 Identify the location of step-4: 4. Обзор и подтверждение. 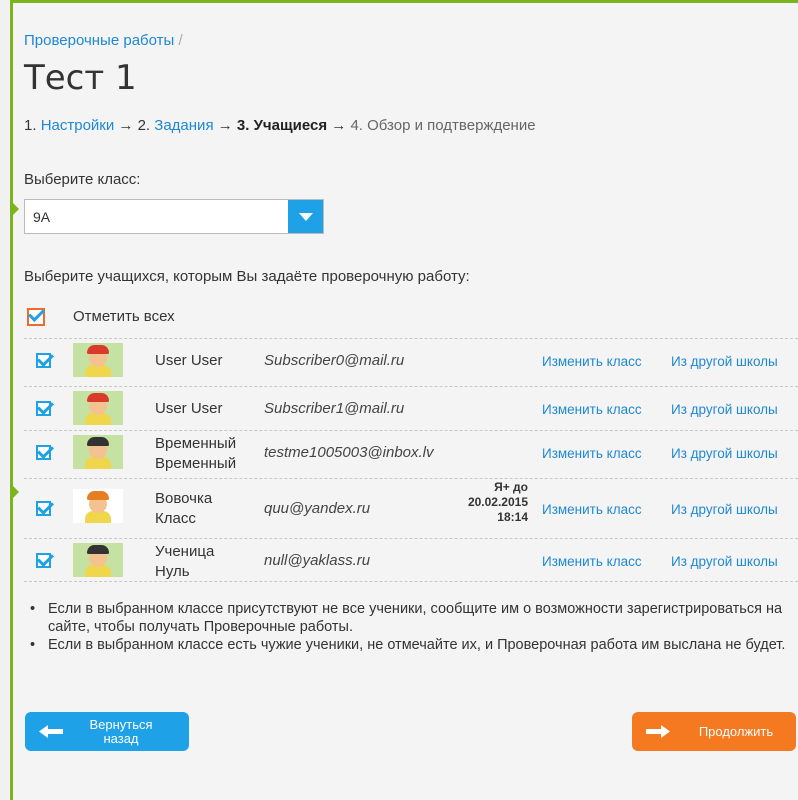
(443, 125).